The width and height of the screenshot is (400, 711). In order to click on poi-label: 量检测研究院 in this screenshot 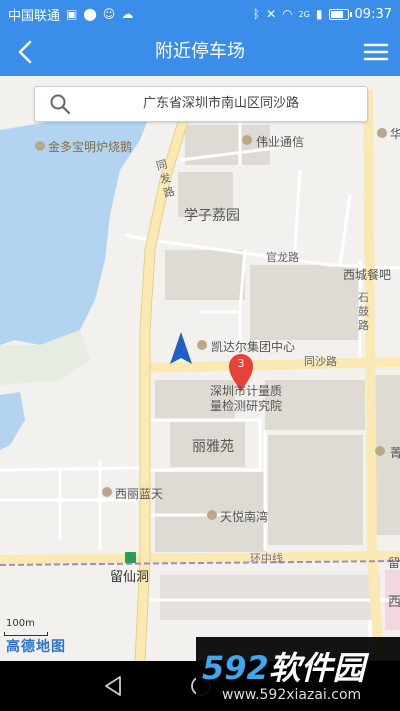, I will do `click(246, 405)`.